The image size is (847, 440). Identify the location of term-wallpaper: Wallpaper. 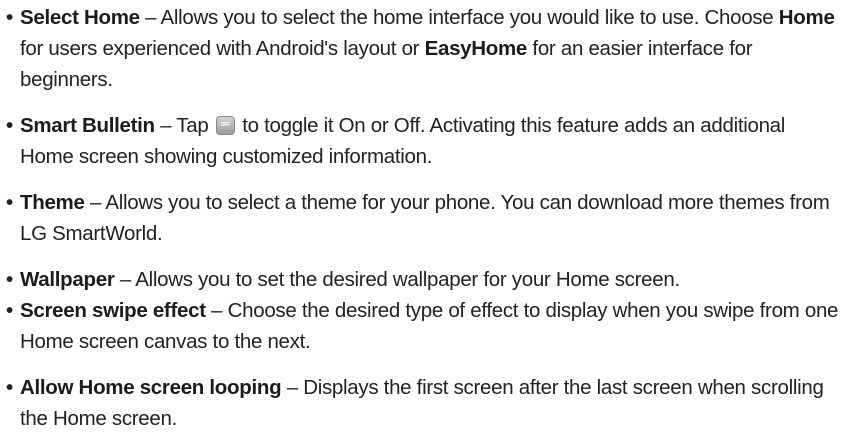
(67, 279).